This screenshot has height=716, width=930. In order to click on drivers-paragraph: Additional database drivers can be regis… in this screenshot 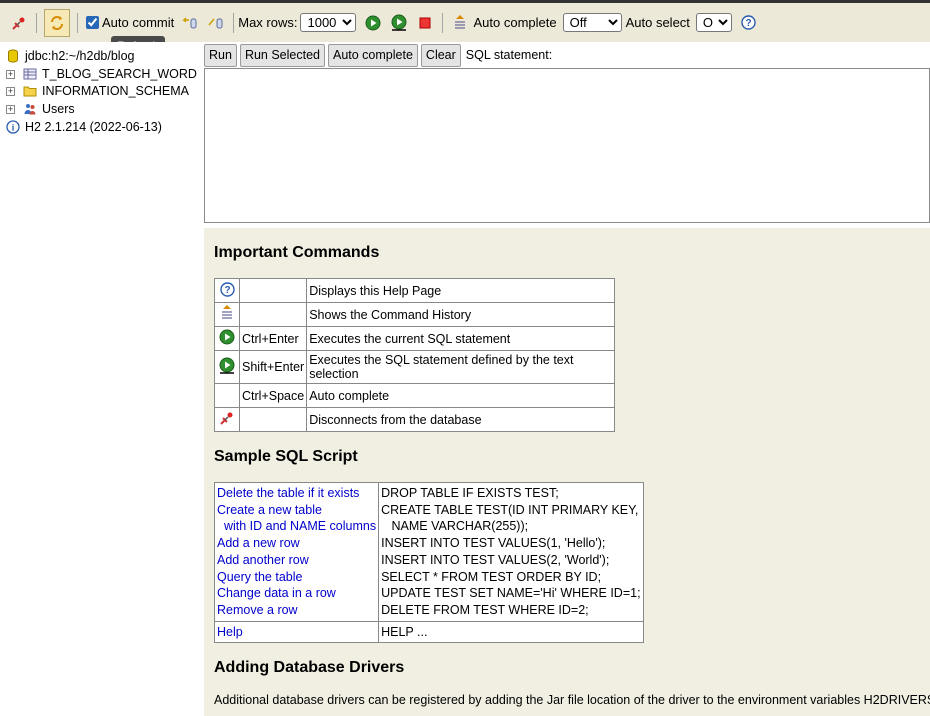, I will do `click(572, 700)`.